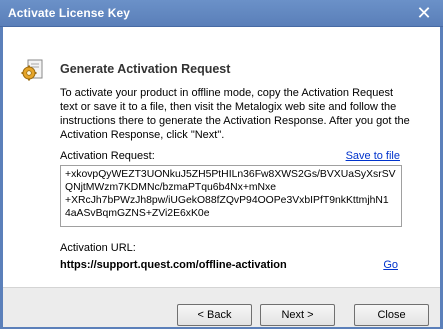 This screenshot has width=443, height=329. I want to click on close-window-icon: ✕, so click(424, 13).